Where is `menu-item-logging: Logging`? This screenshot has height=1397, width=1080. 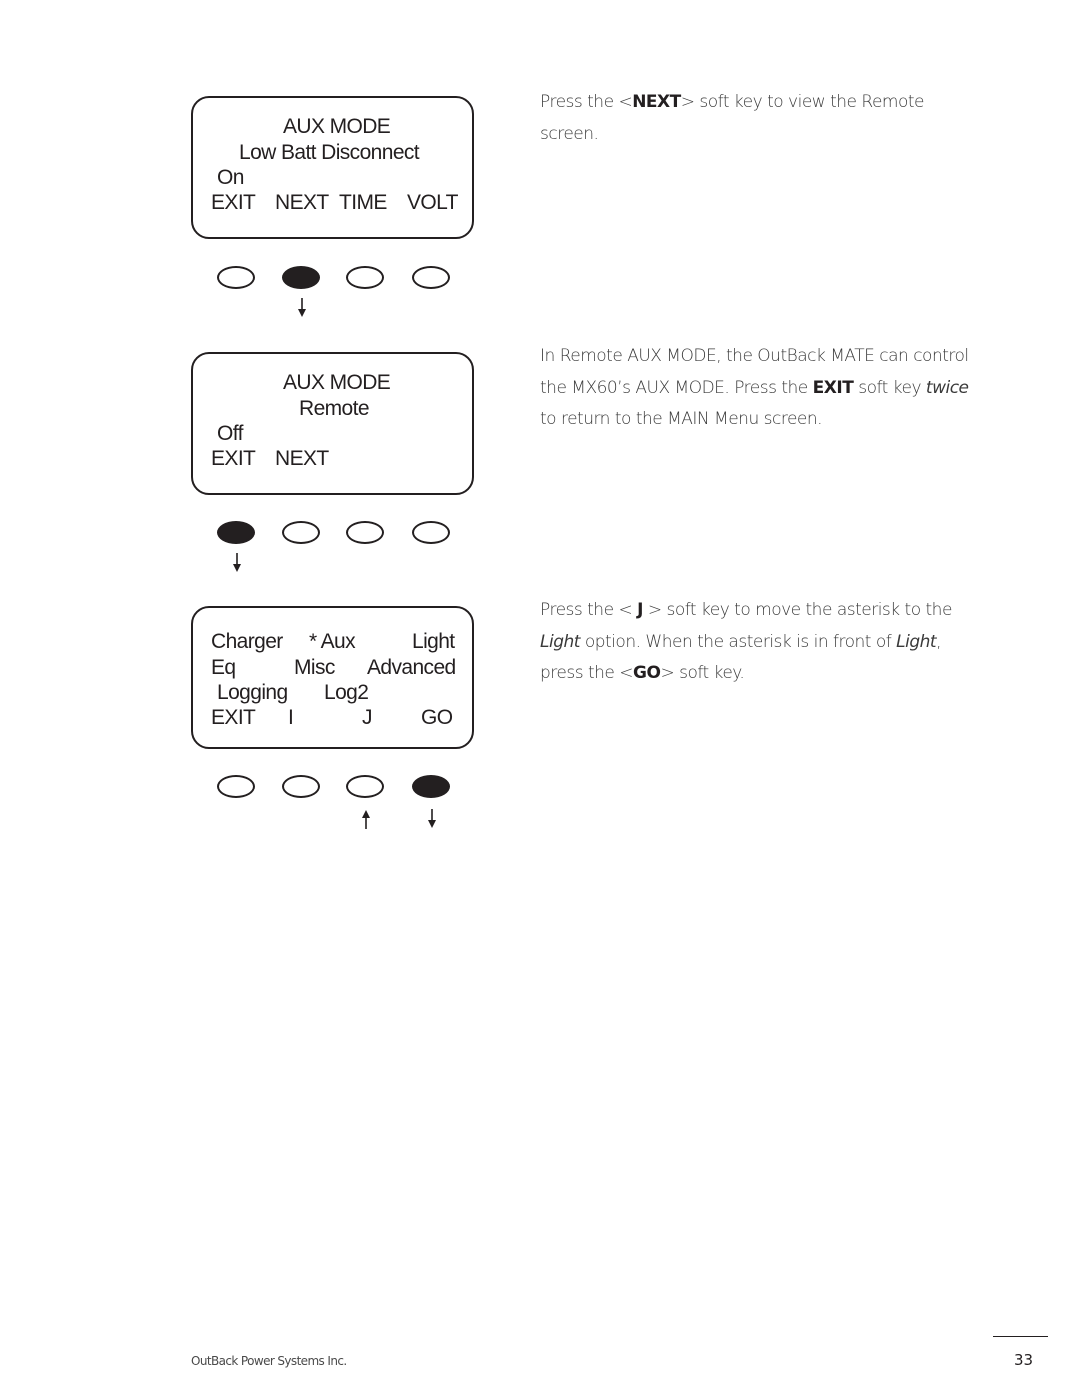 menu-item-logging: Logging is located at coordinates (252, 692).